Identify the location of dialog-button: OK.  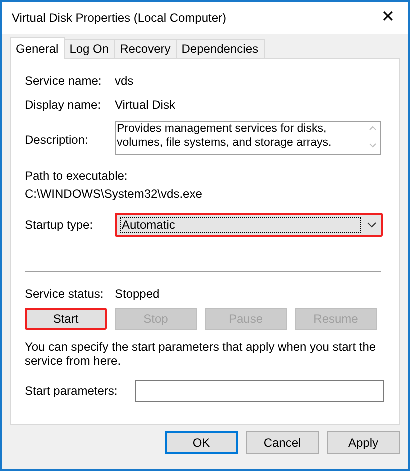
(201, 442).